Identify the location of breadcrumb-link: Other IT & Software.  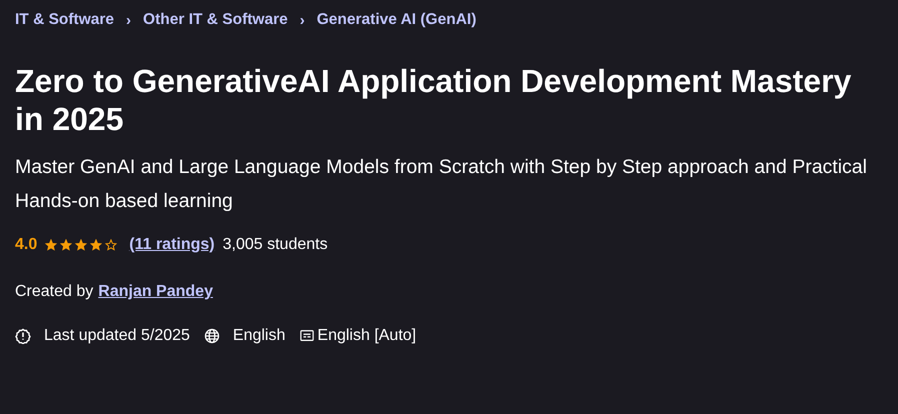
(215, 20).